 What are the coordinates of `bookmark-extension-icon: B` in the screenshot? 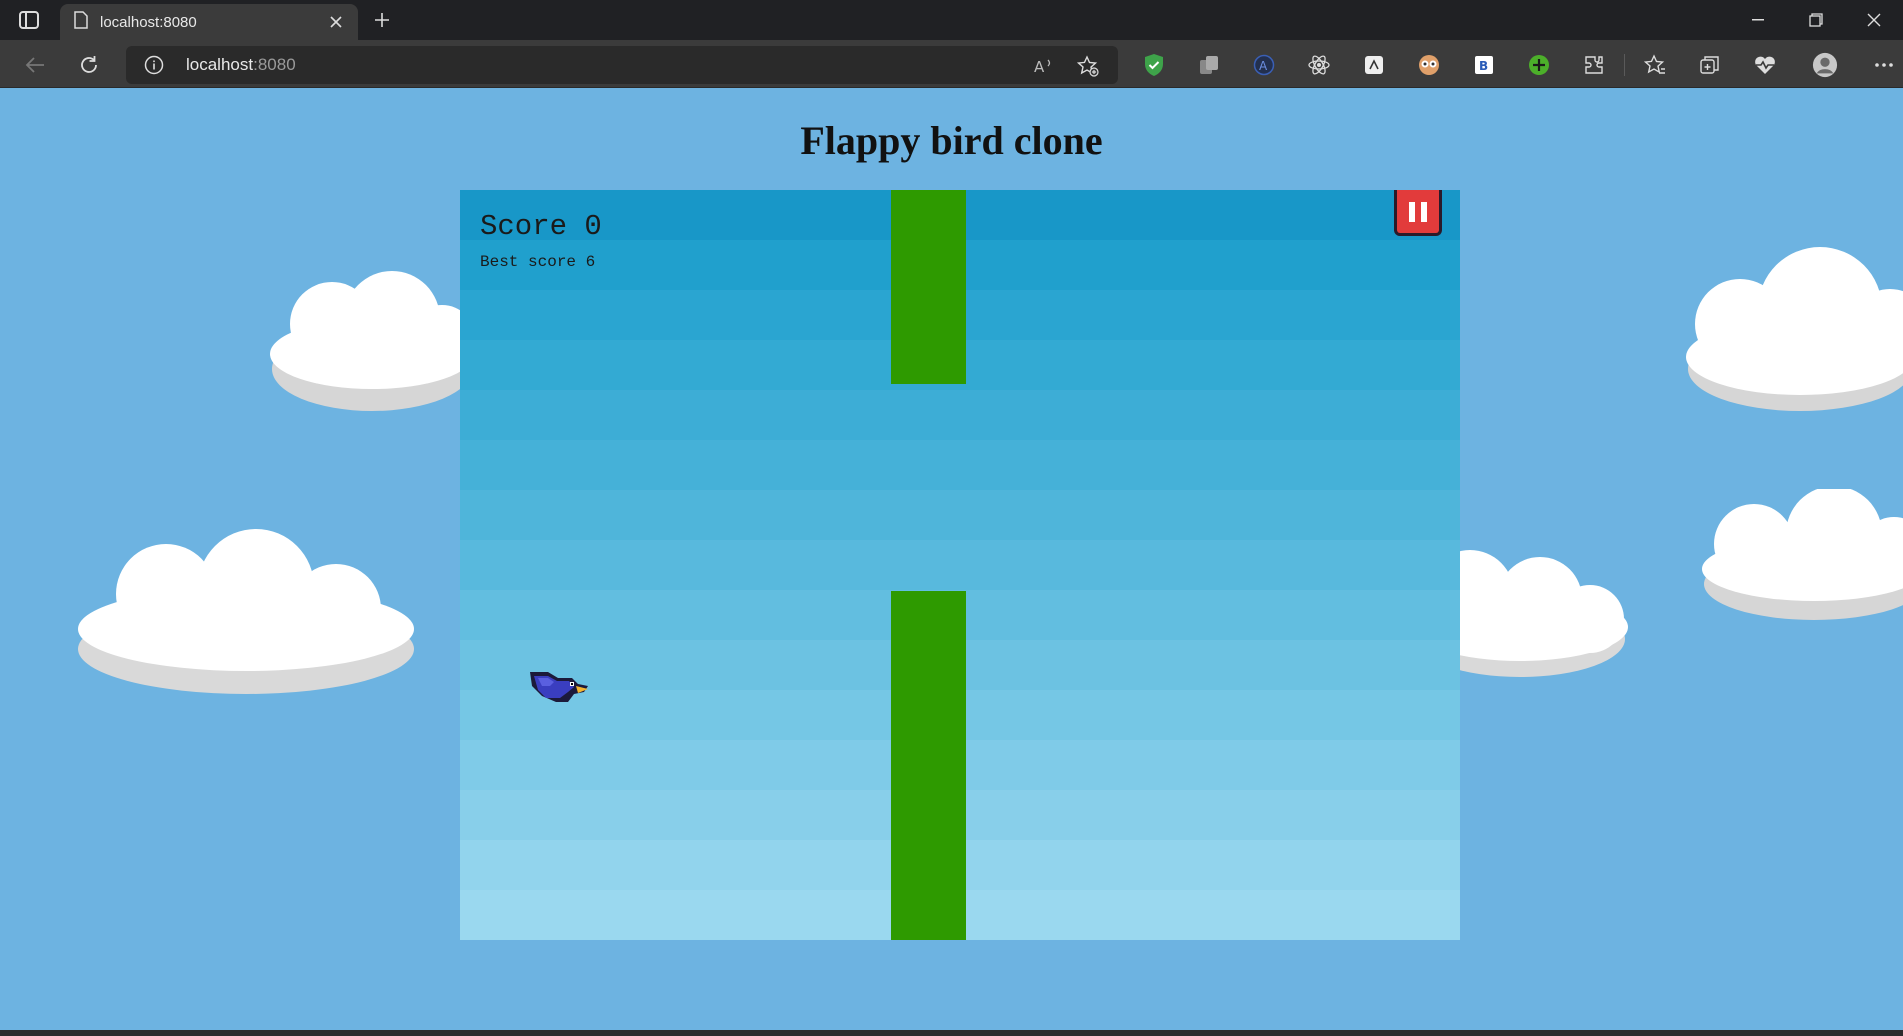 It's located at (1484, 65).